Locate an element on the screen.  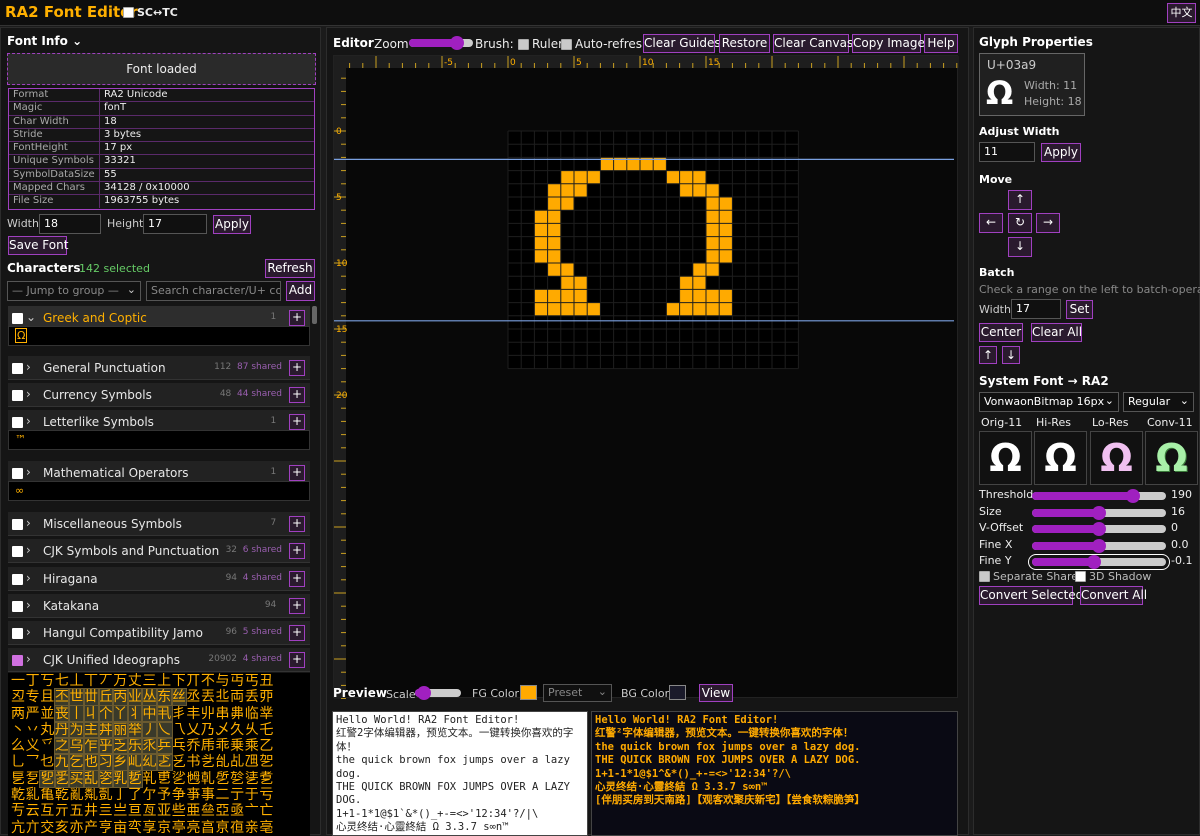
cjk-char: 亇 is located at coordinates (149, 795).